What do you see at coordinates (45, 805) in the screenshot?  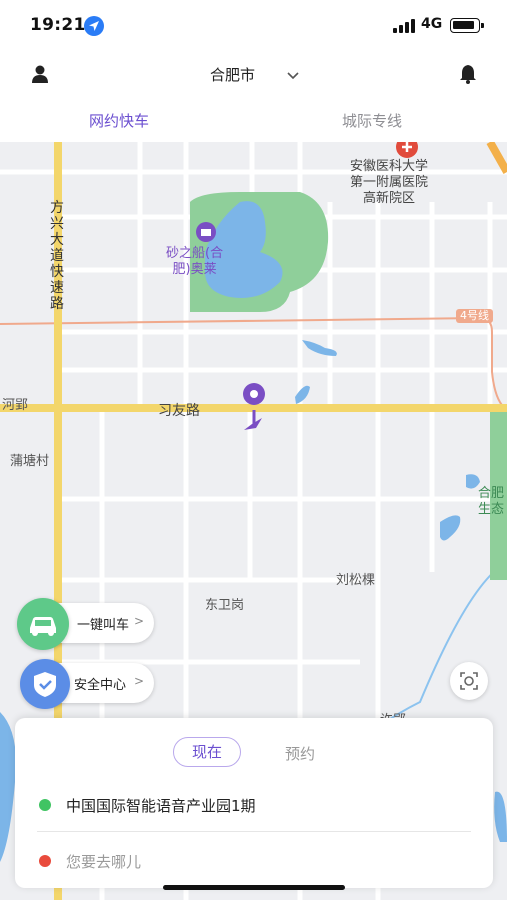 I see `pickup-dot-icon` at bounding box center [45, 805].